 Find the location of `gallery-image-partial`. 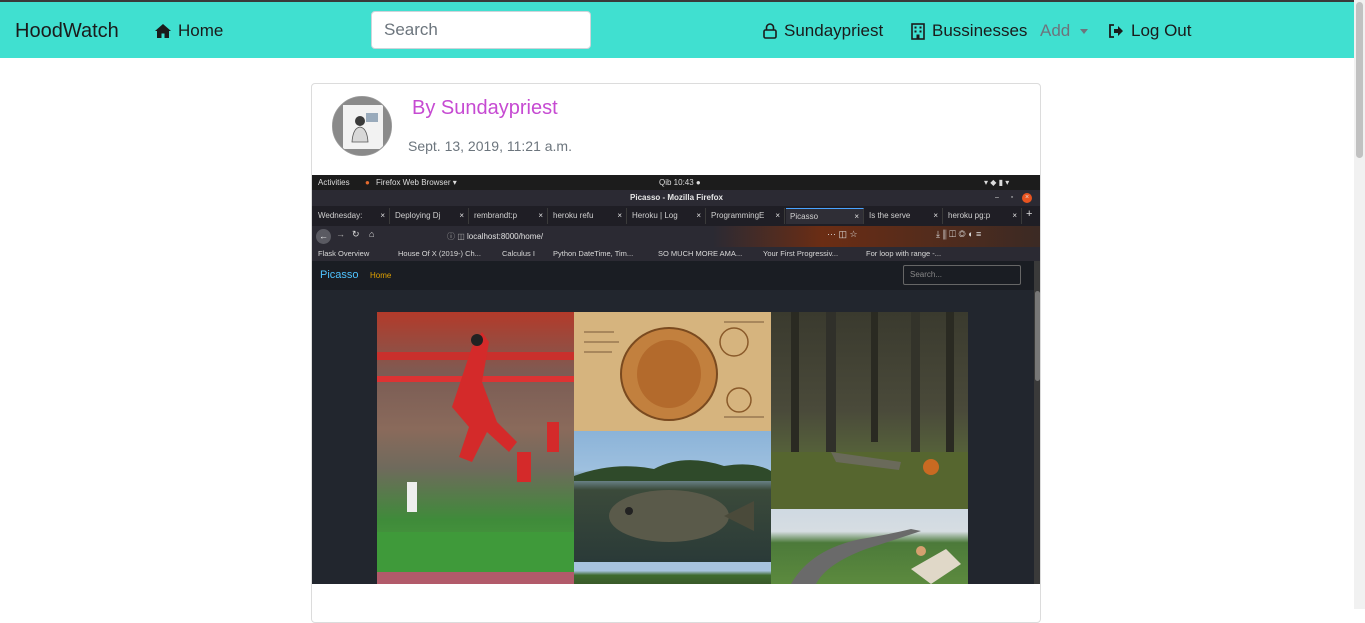

gallery-image-partial is located at coordinates (475, 578).